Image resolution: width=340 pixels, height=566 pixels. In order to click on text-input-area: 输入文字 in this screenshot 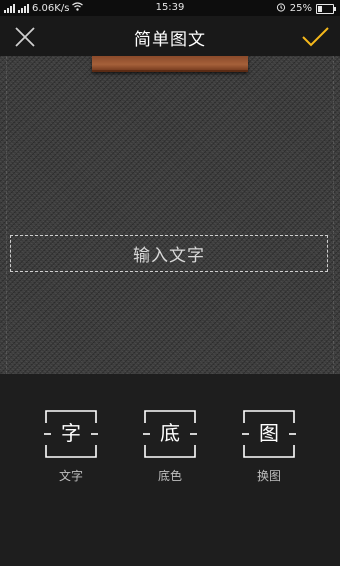, I will do `click(169, 253)`.